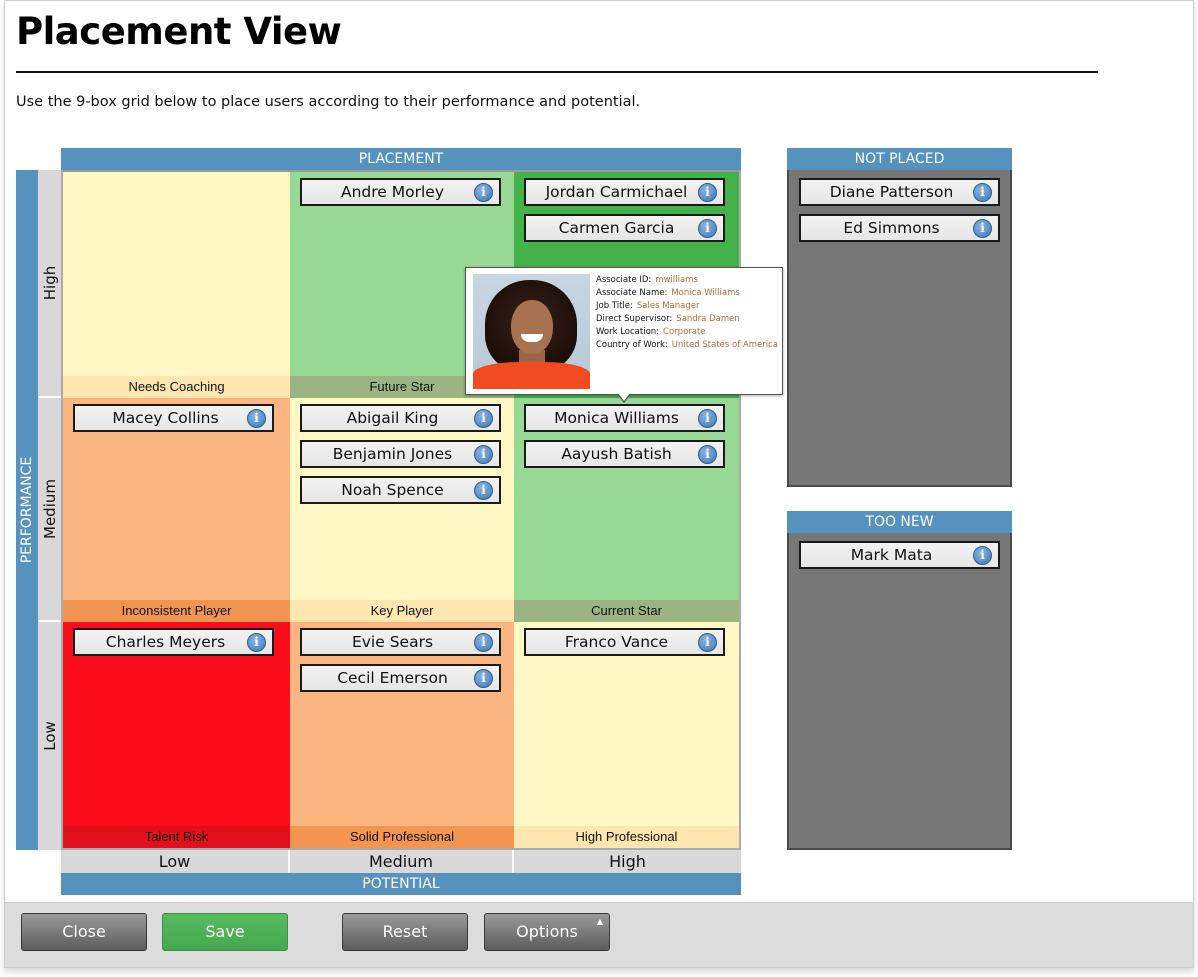 The height and width of the screenshot is (977, 1198). I want to click on person-name: Mark Mata, so click(891, 555).